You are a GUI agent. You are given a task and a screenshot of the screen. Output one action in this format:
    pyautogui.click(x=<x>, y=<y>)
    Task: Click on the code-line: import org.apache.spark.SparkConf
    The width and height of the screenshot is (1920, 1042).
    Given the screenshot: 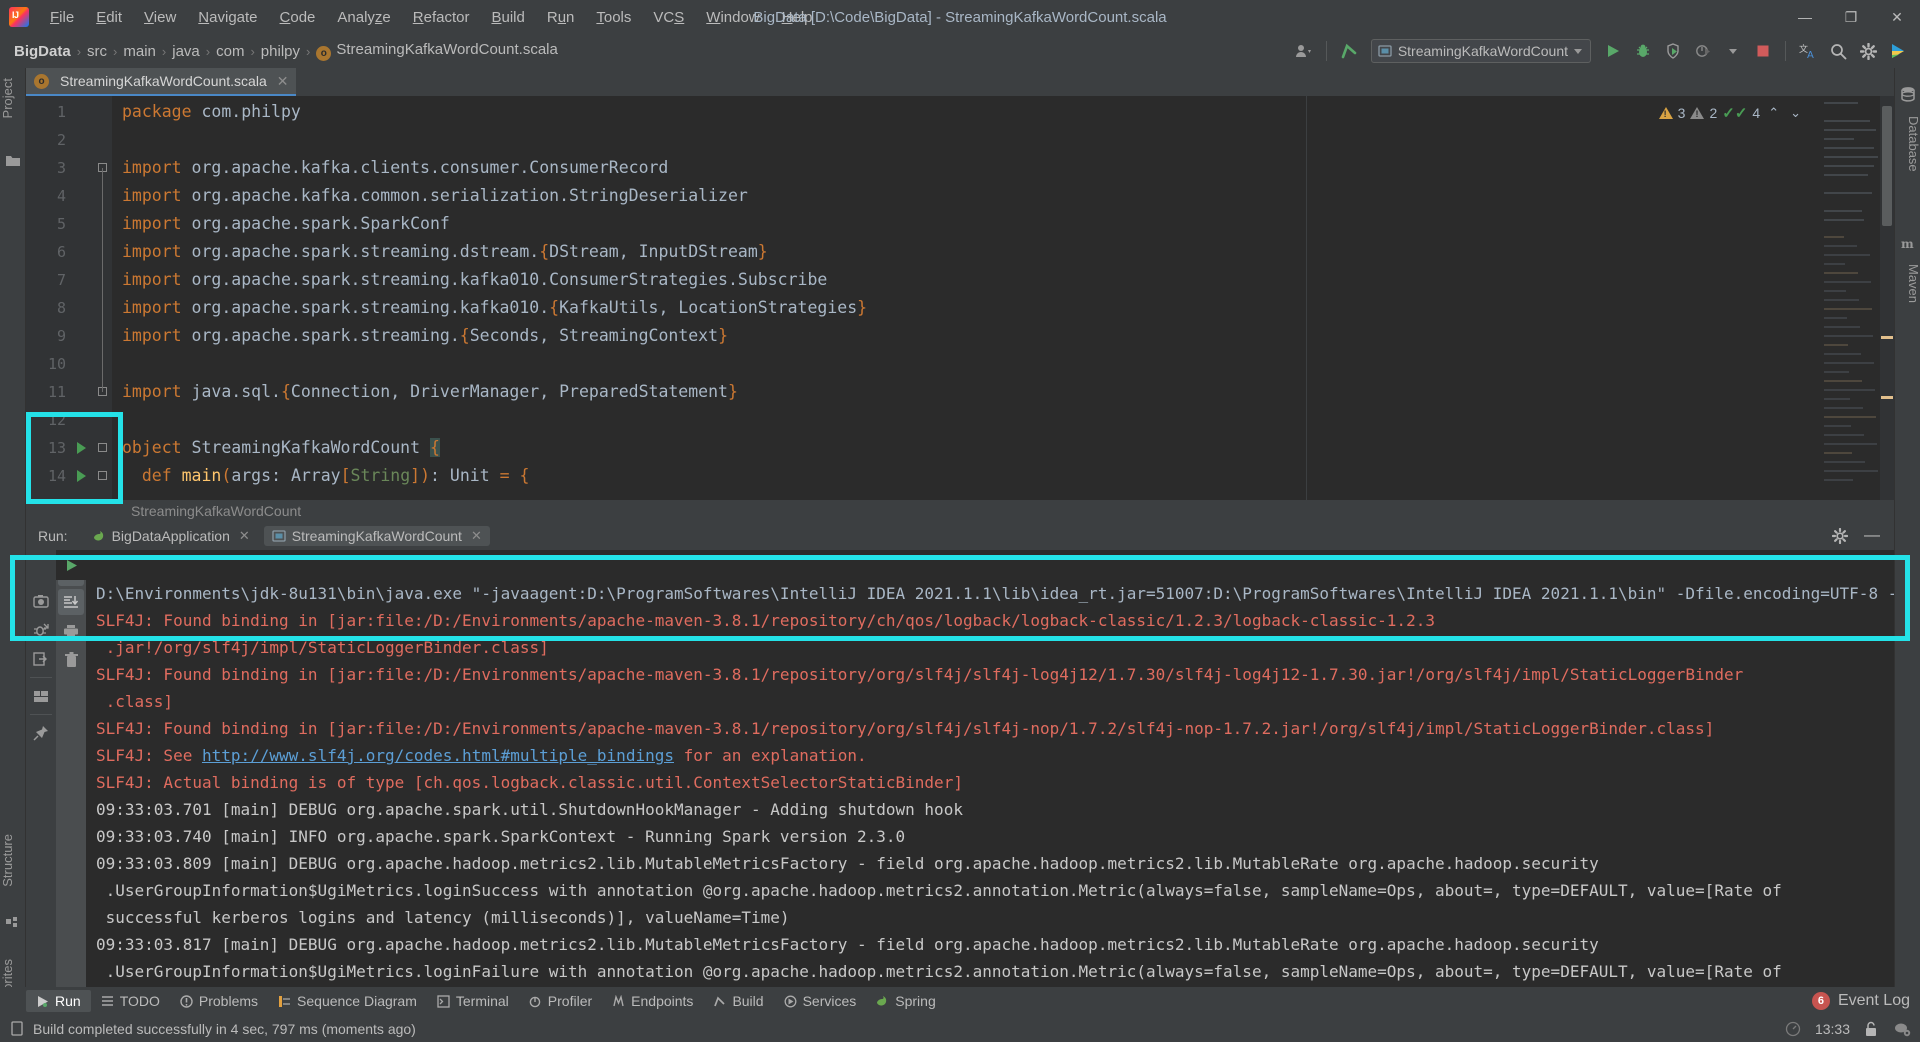 What is the action you would take?
    pyautogui.click(x=1003, y=224)
    